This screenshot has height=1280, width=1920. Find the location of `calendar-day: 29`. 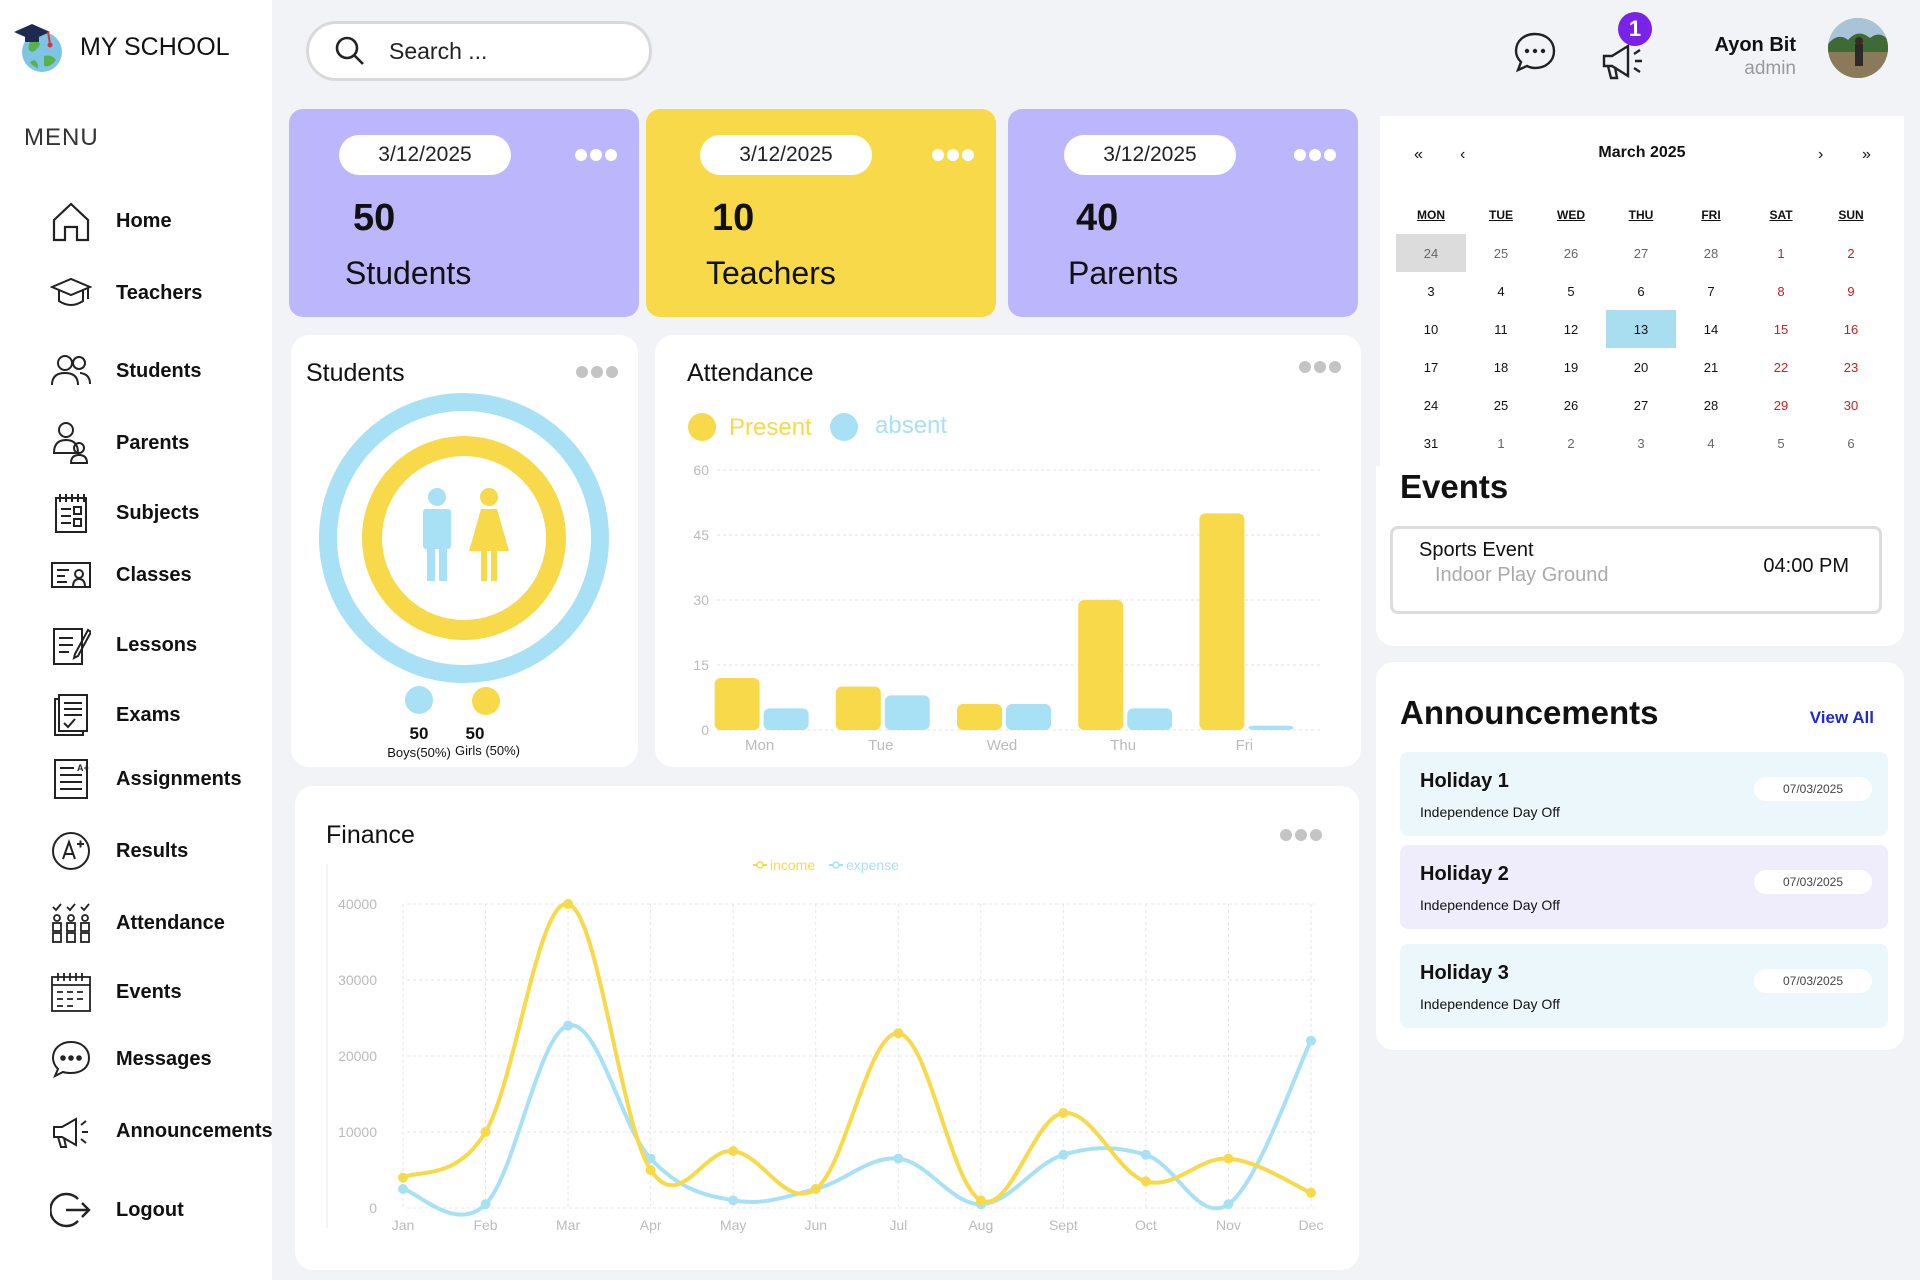

calendar-day: 29 is located at coordinates (1781, 405).